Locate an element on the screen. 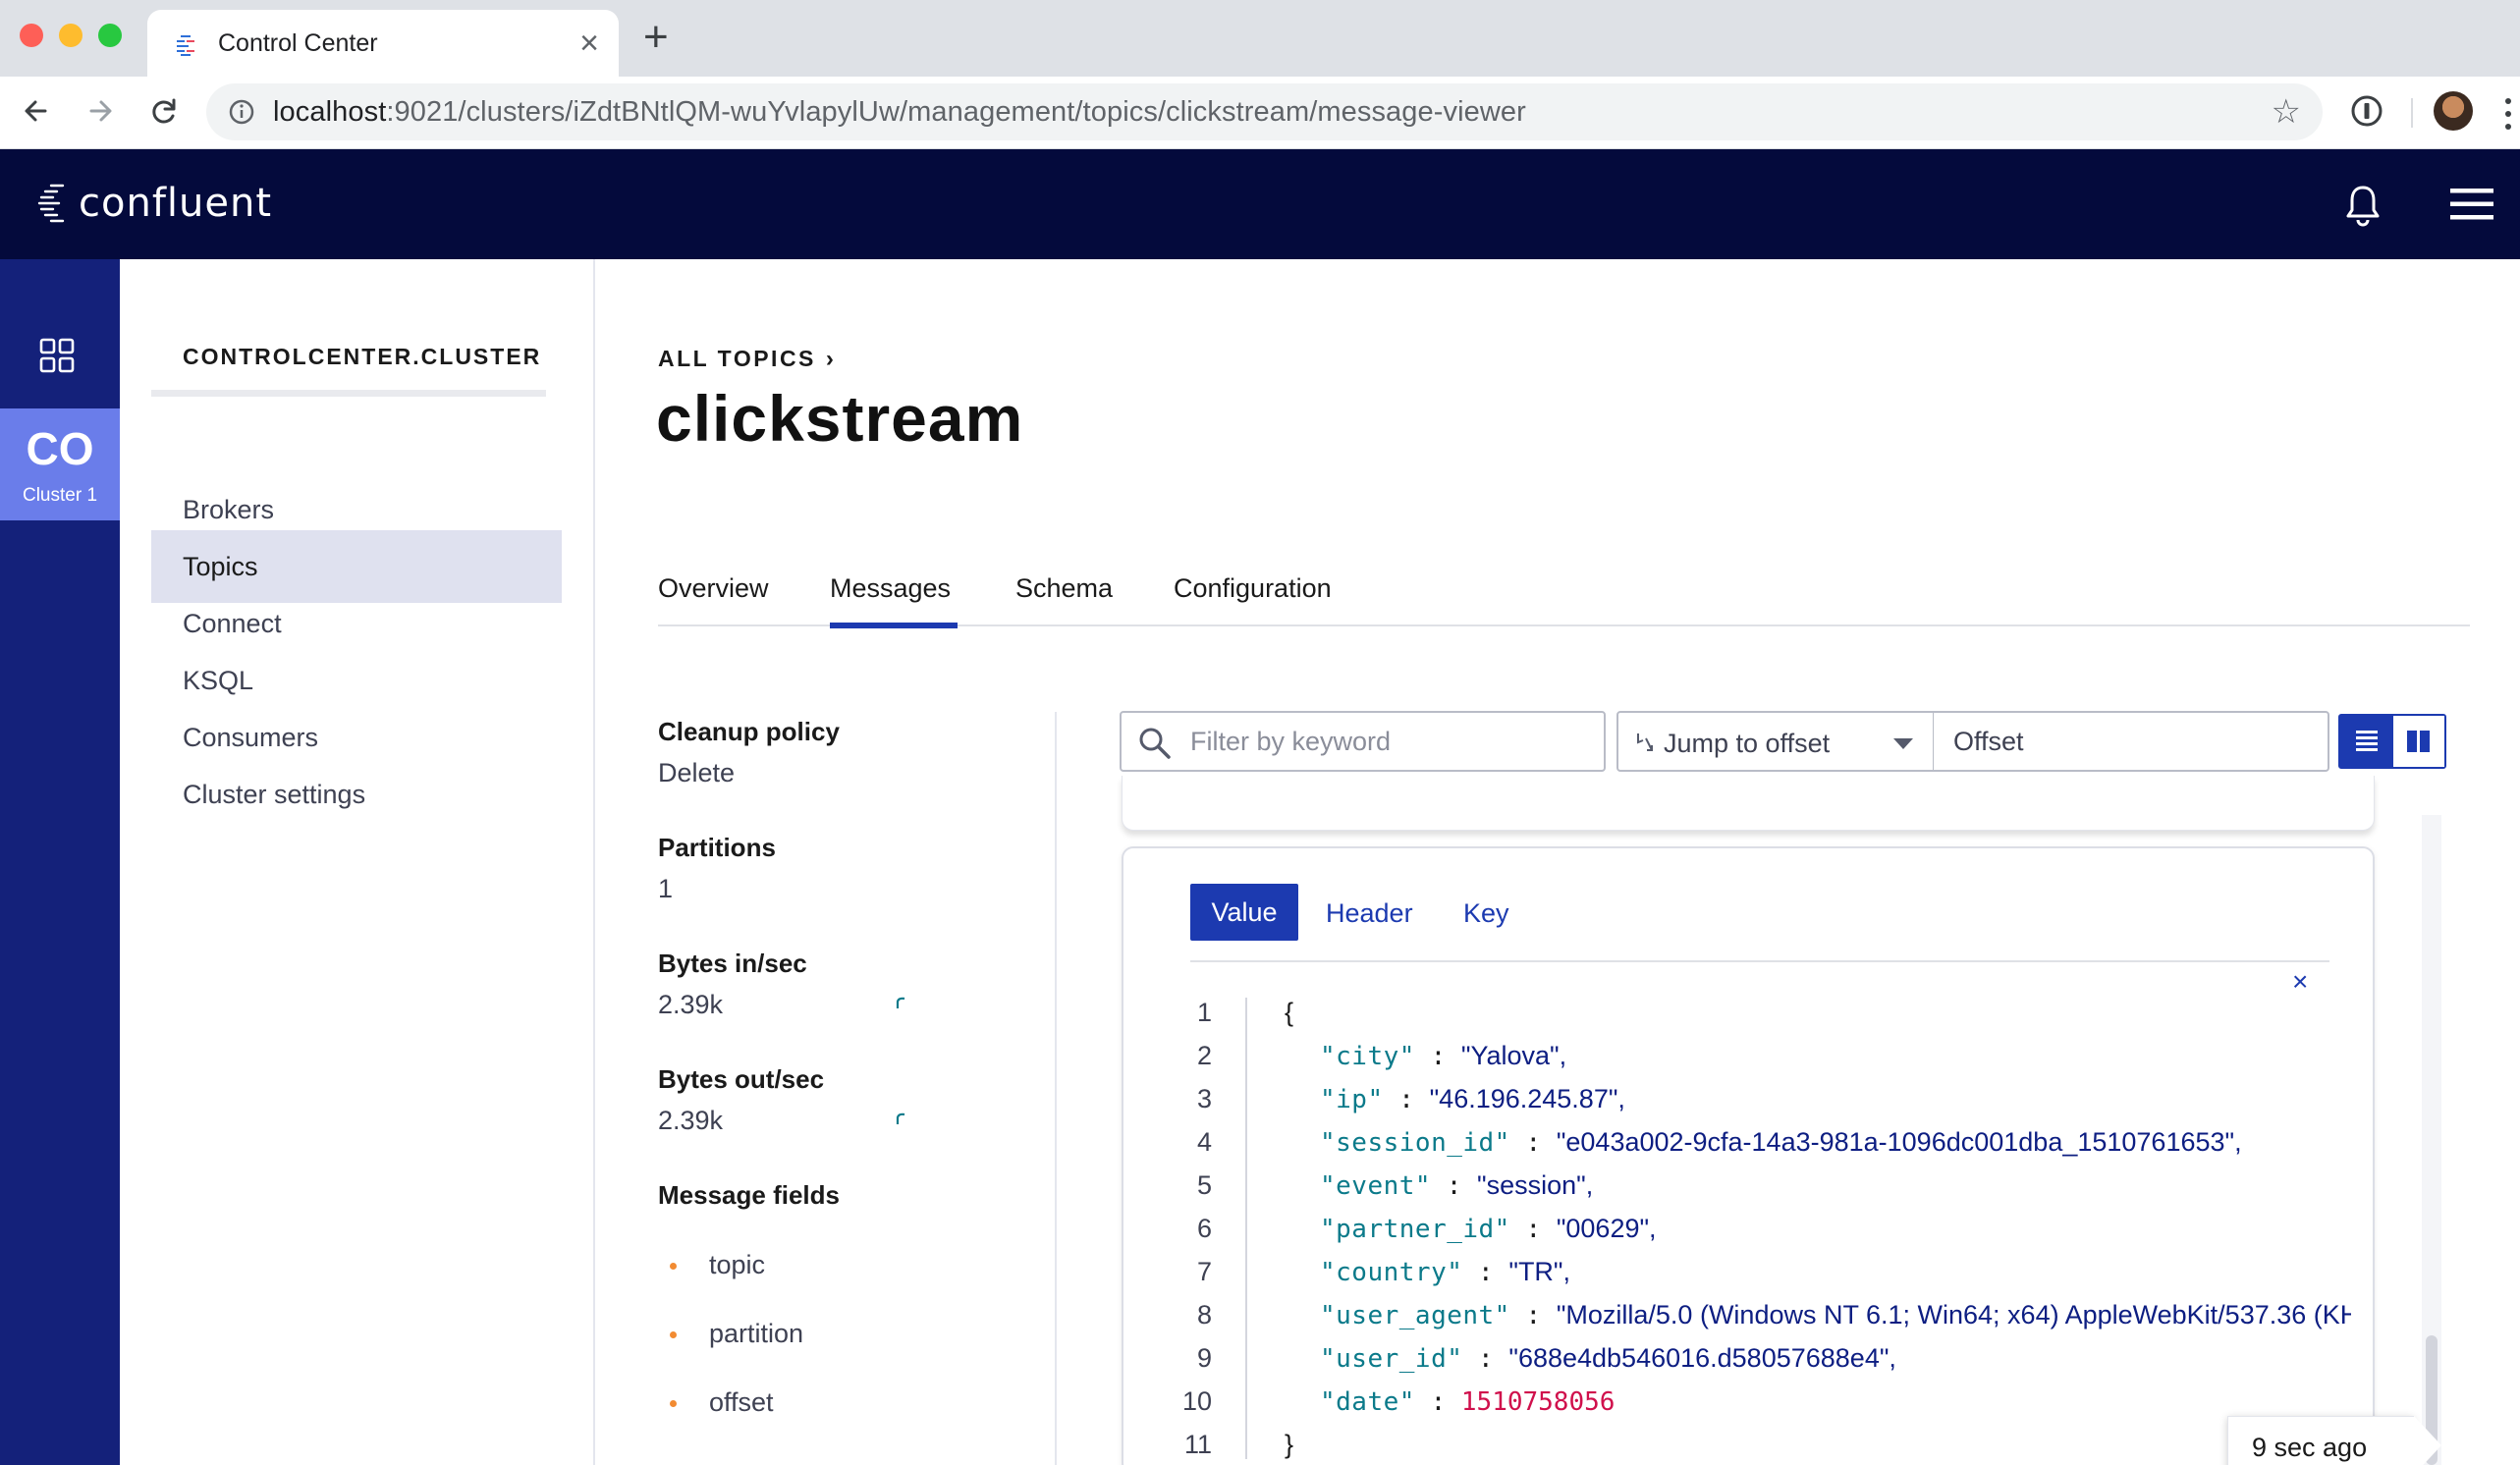 This screenshot has height=1465, width=2520. json-key: "user_agent" is located at coordinates (1415, 1315).